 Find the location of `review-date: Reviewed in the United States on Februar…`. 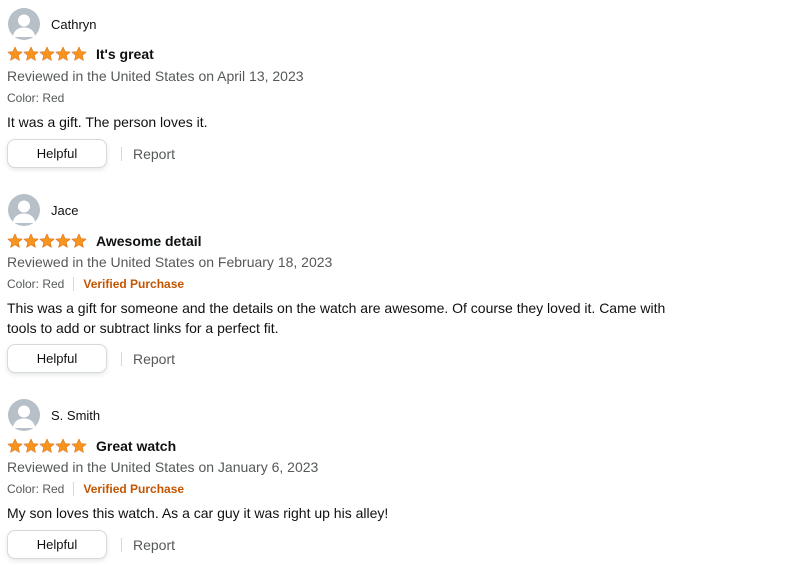

review-date: Reviewed in the United States on Februar… is located at coordinates (170, 262).